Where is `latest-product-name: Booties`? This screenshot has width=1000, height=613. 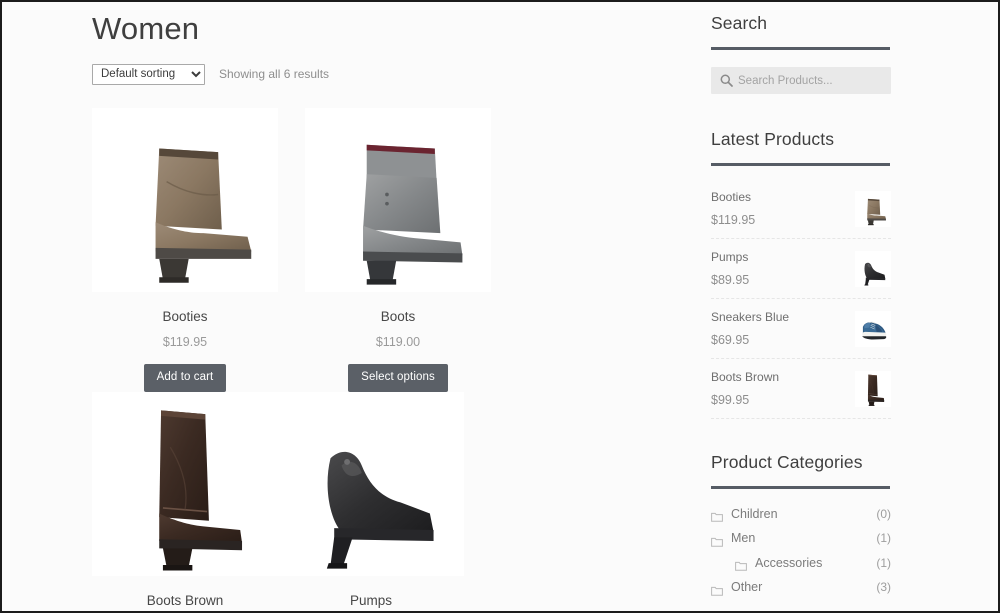
latest-product-name: Booties is located at coordinates (731, 196).